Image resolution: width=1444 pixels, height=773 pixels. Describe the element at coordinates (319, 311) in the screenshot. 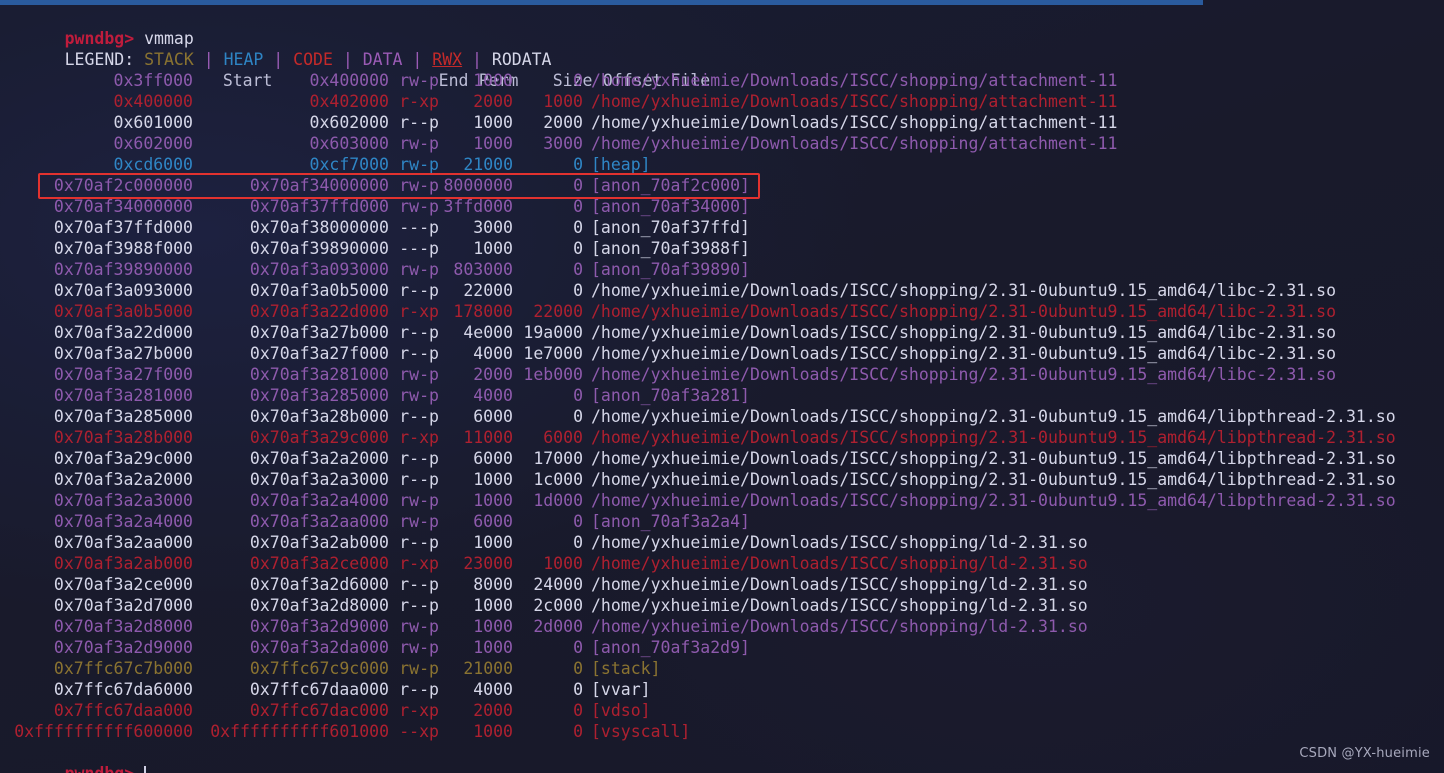

I see `cell-end: 0x70af3a22d000` at that location.